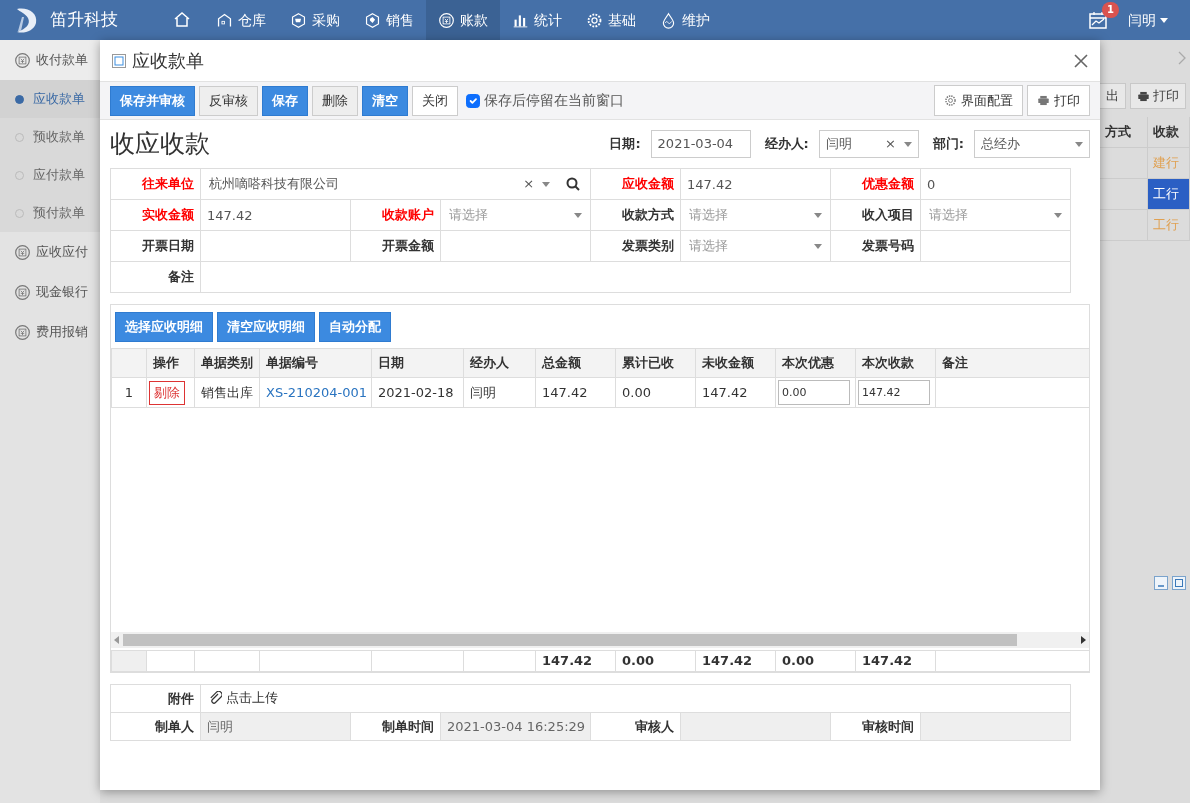 The image size is (1190, 803). I want to click on column-header: 总金额, so click(575, 363).